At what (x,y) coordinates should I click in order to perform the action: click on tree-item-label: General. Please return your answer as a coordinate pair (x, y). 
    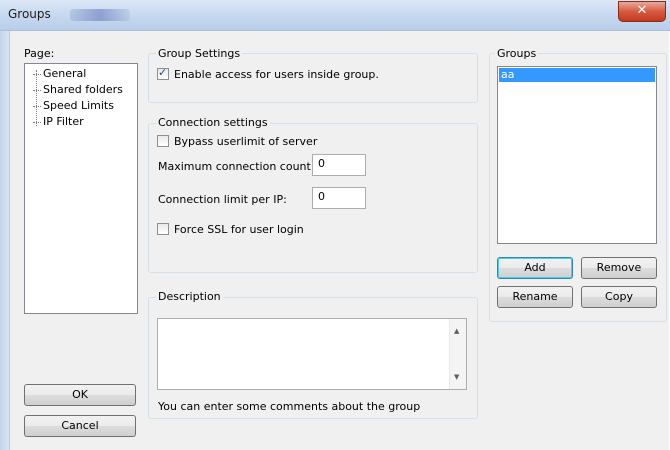
    Looking at the image, I should click on (65, 73).